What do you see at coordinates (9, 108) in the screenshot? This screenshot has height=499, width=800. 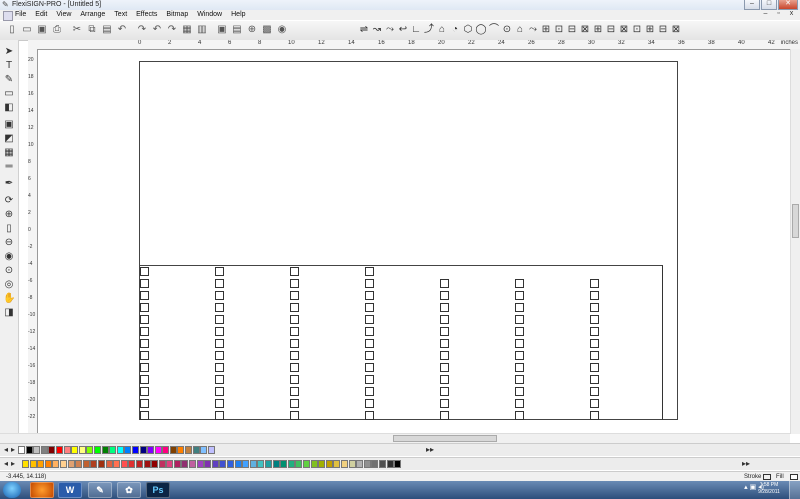 I see `path-icon: ◧` at bounding box center [9, 108].